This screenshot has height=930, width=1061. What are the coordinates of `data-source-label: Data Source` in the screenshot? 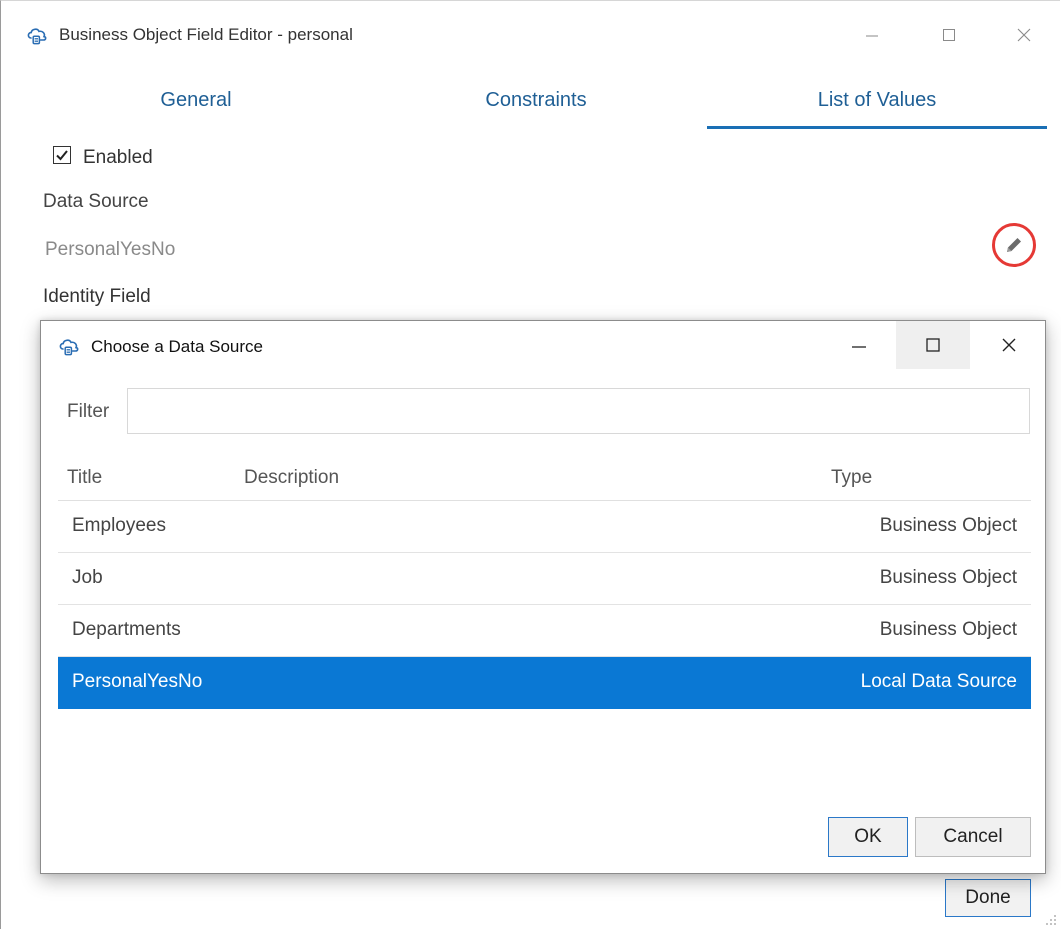 It's located at (96, 201).